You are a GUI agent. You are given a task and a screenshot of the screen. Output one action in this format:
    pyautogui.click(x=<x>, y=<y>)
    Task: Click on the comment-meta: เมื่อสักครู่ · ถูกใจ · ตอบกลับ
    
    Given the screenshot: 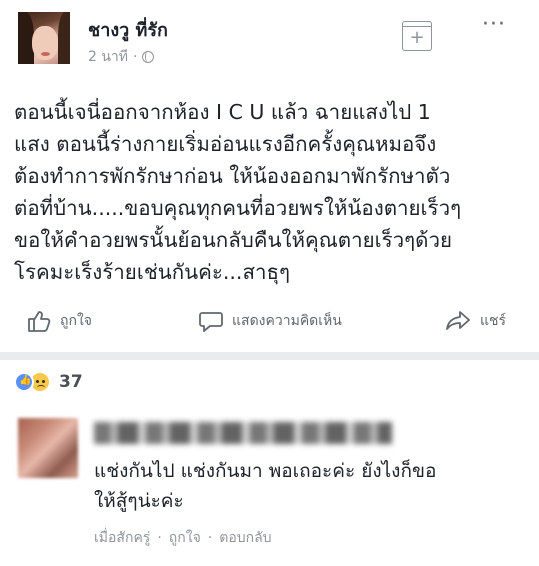 What is the action you would take?
    pyautogui.click(x=183, y=538)
    